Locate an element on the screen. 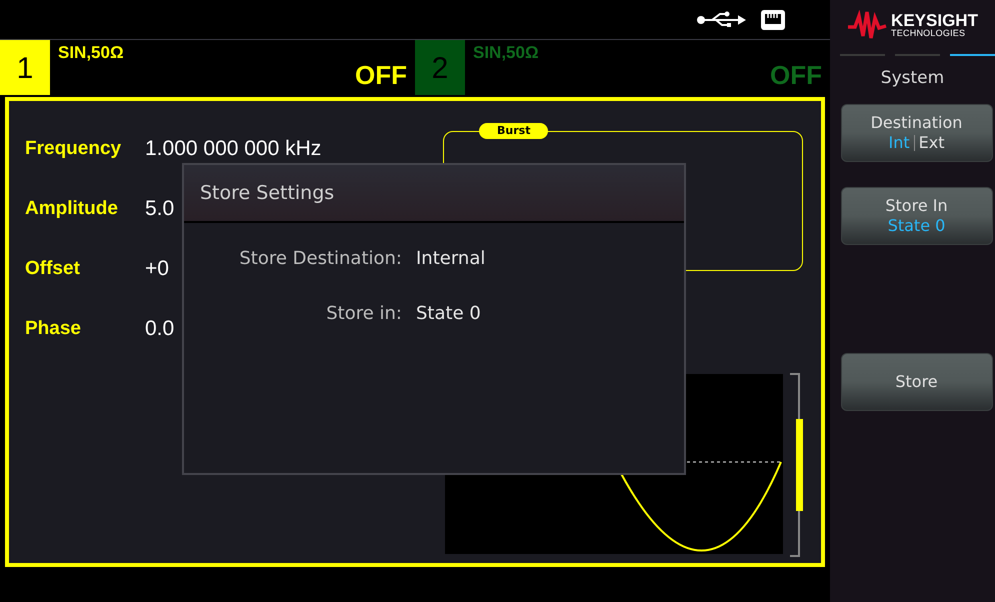  brand-subtitle: TECHNOLOGIES is located at coordinates (928, 33).